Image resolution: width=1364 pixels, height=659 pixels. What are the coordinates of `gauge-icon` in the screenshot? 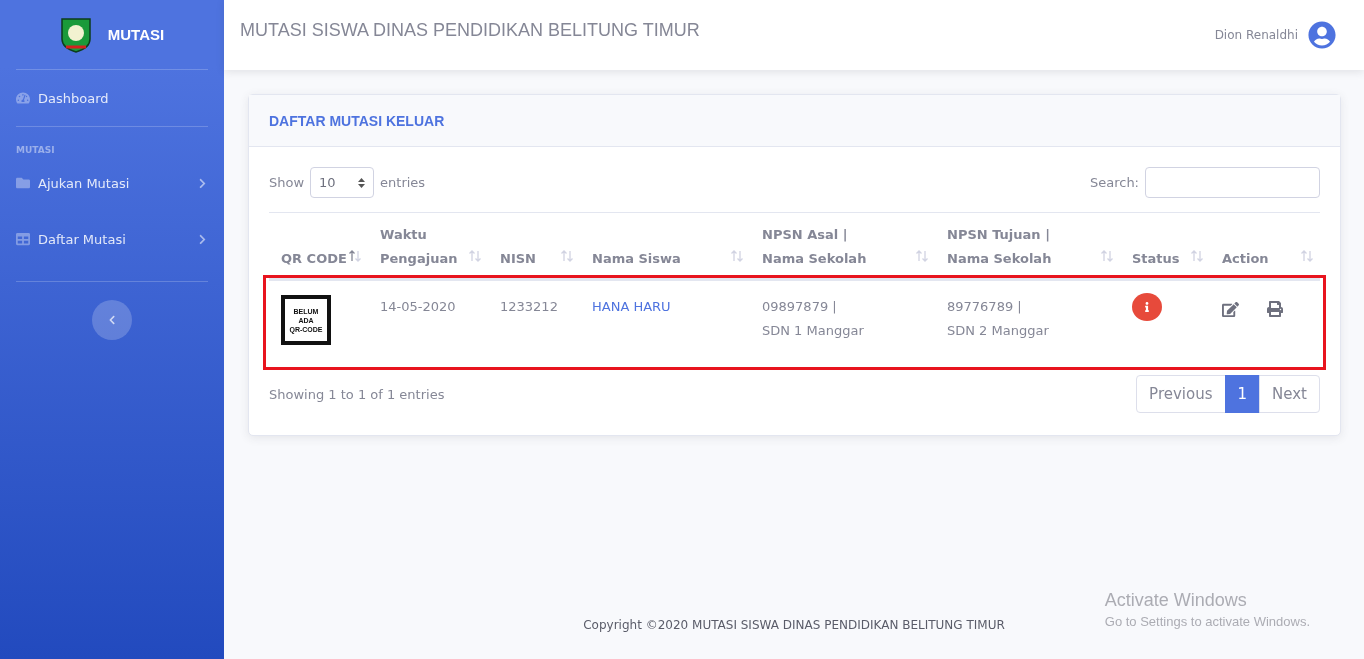 It's located at (23, 98).